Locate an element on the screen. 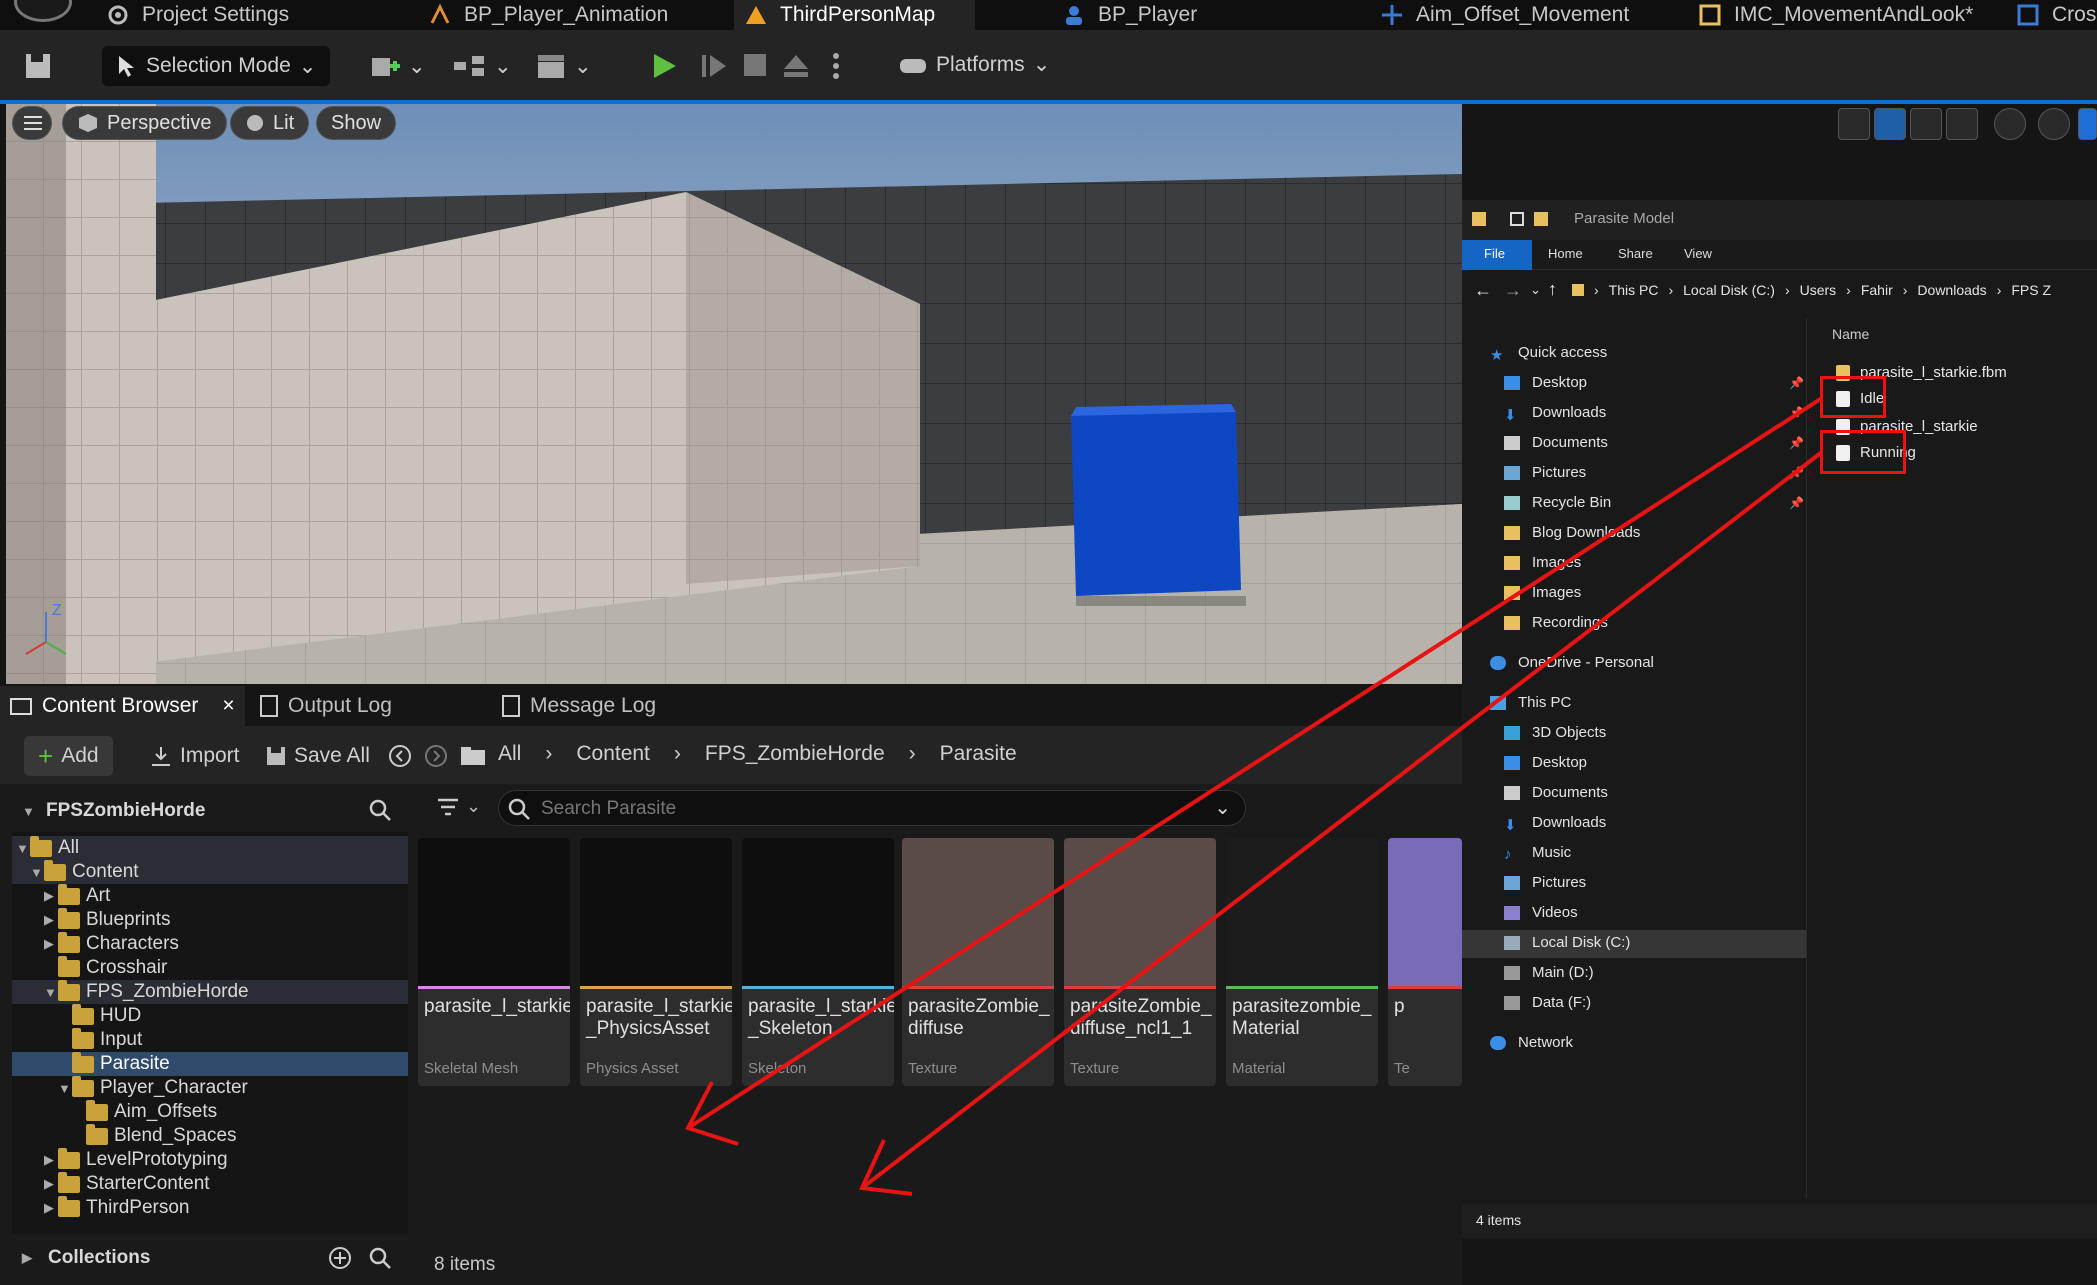 The height and width of the screenshot is (1285, 2097). tab-content-browser: Content Browser × is located at coordinates (122, 706).